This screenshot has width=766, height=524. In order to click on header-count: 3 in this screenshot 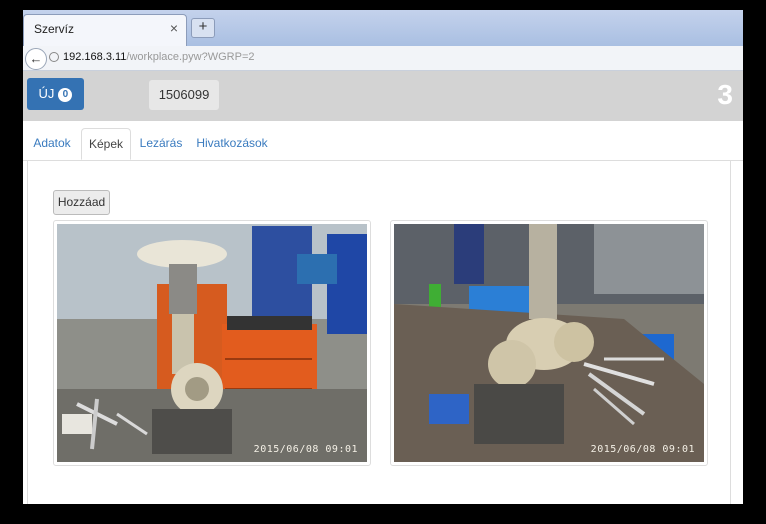, I will do `click(725, 94)`.